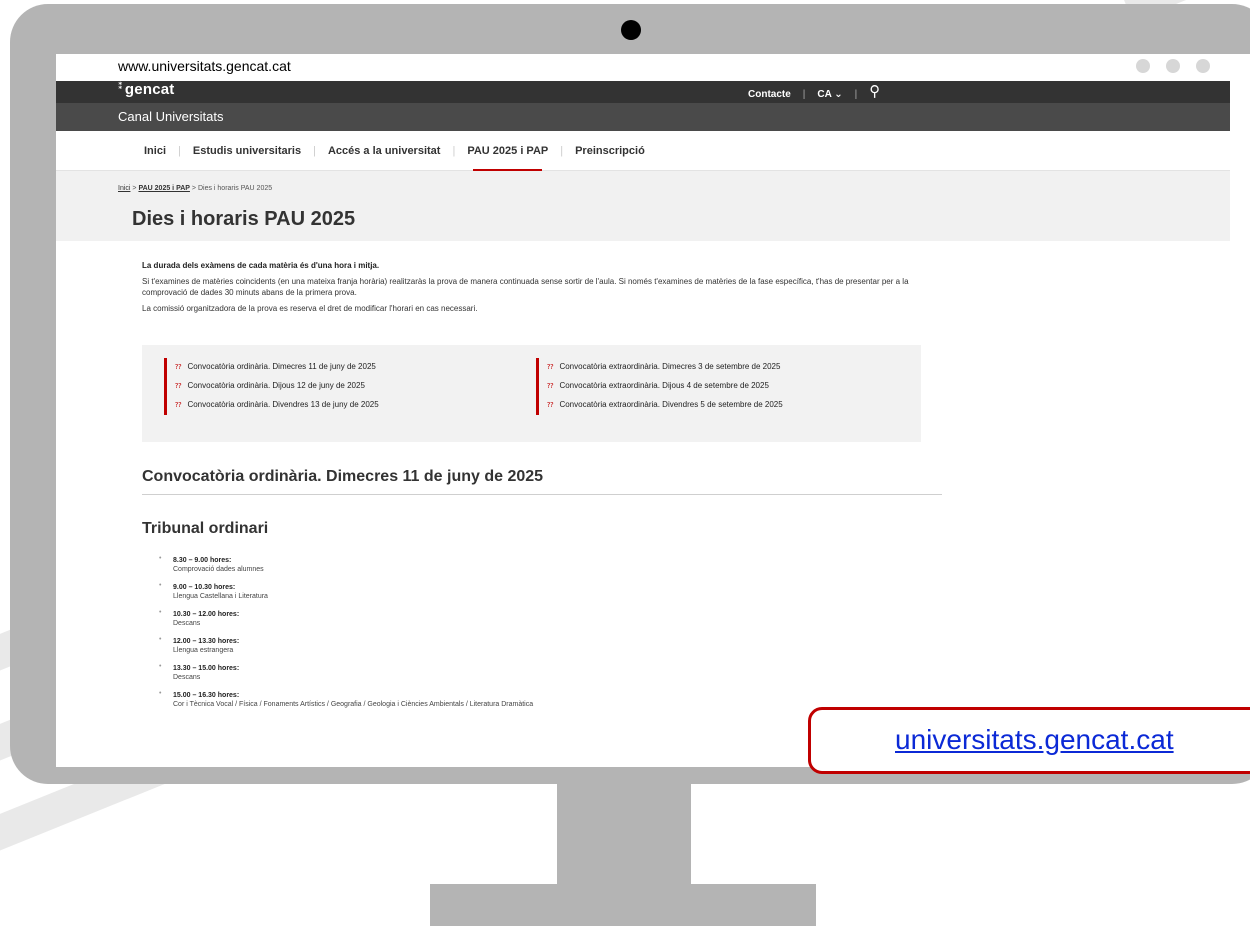 The image size is (1250, 926). Describe the element at coordinates (206, 641) in the screenshot. I see `slot-time: 12.00 – 13.30 hores:` at that location.